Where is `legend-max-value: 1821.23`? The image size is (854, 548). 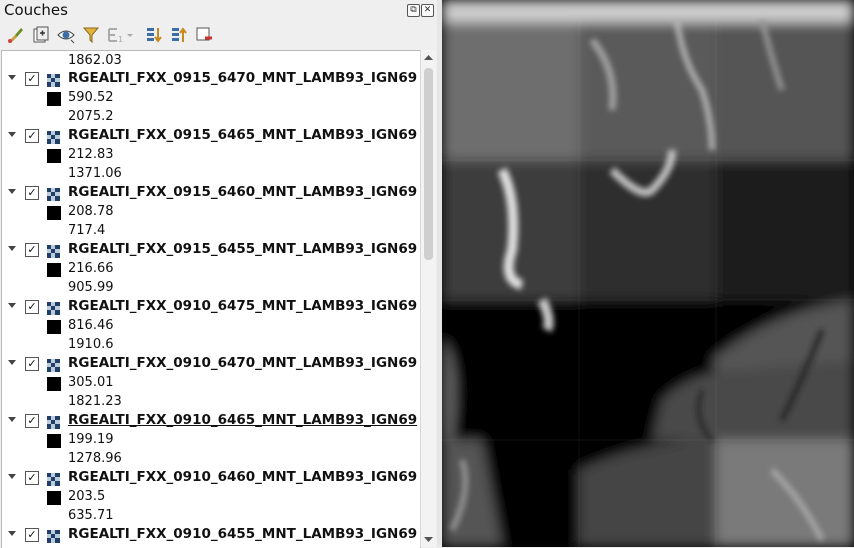 legend-max-value: 1821.23 is located at coordinates (95, 401).